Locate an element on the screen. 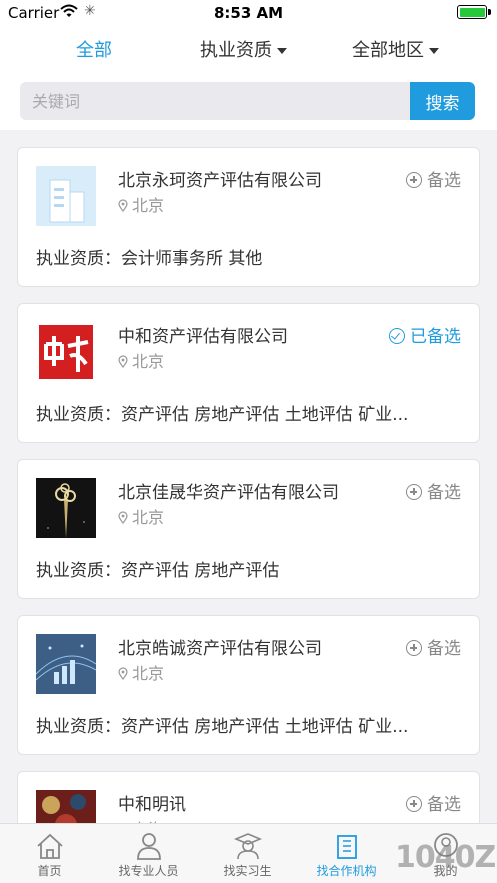 This screenshot has width=497, height=883. filter-bar: 全部 执业资质 全部地区 is located at coordinates (248, 51).